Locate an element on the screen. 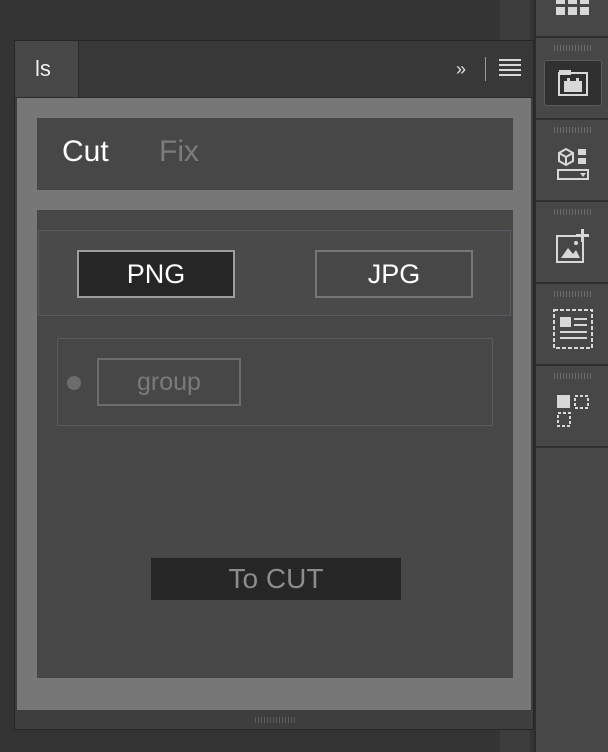 This screenshot has height=752, width=608. layout-text-icon is located at coordinates (573, 329).